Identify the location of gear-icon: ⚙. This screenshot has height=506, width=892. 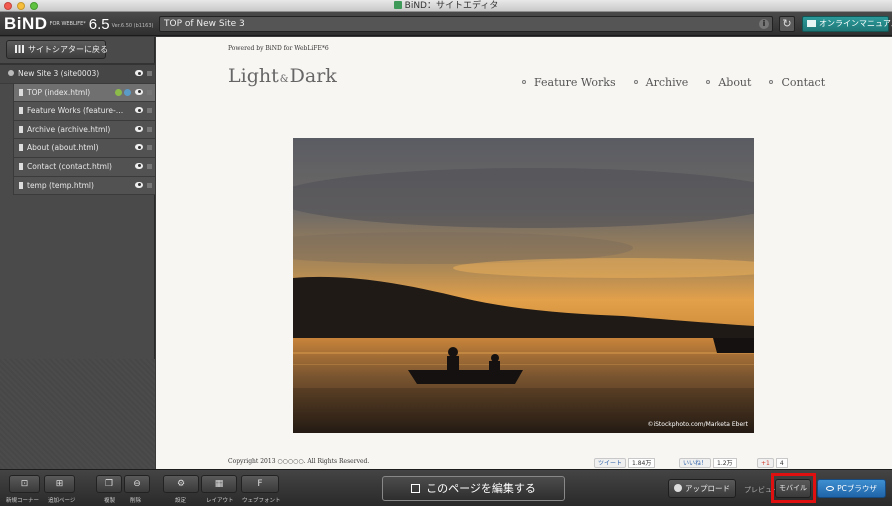
(181, 484).